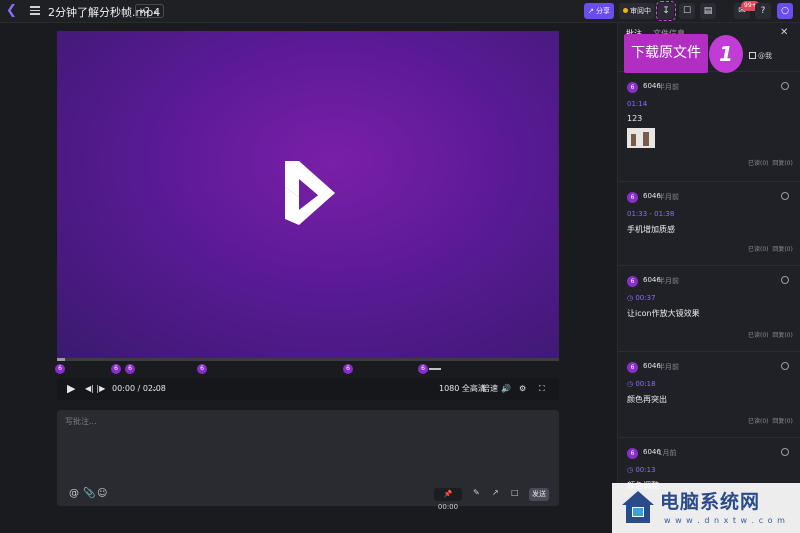 The image size is (800, 533). What do you see at coordinates (647, 399) in the screenshot?
I see `comment-text: 颜色再突出` at bounding box center [647, 399].